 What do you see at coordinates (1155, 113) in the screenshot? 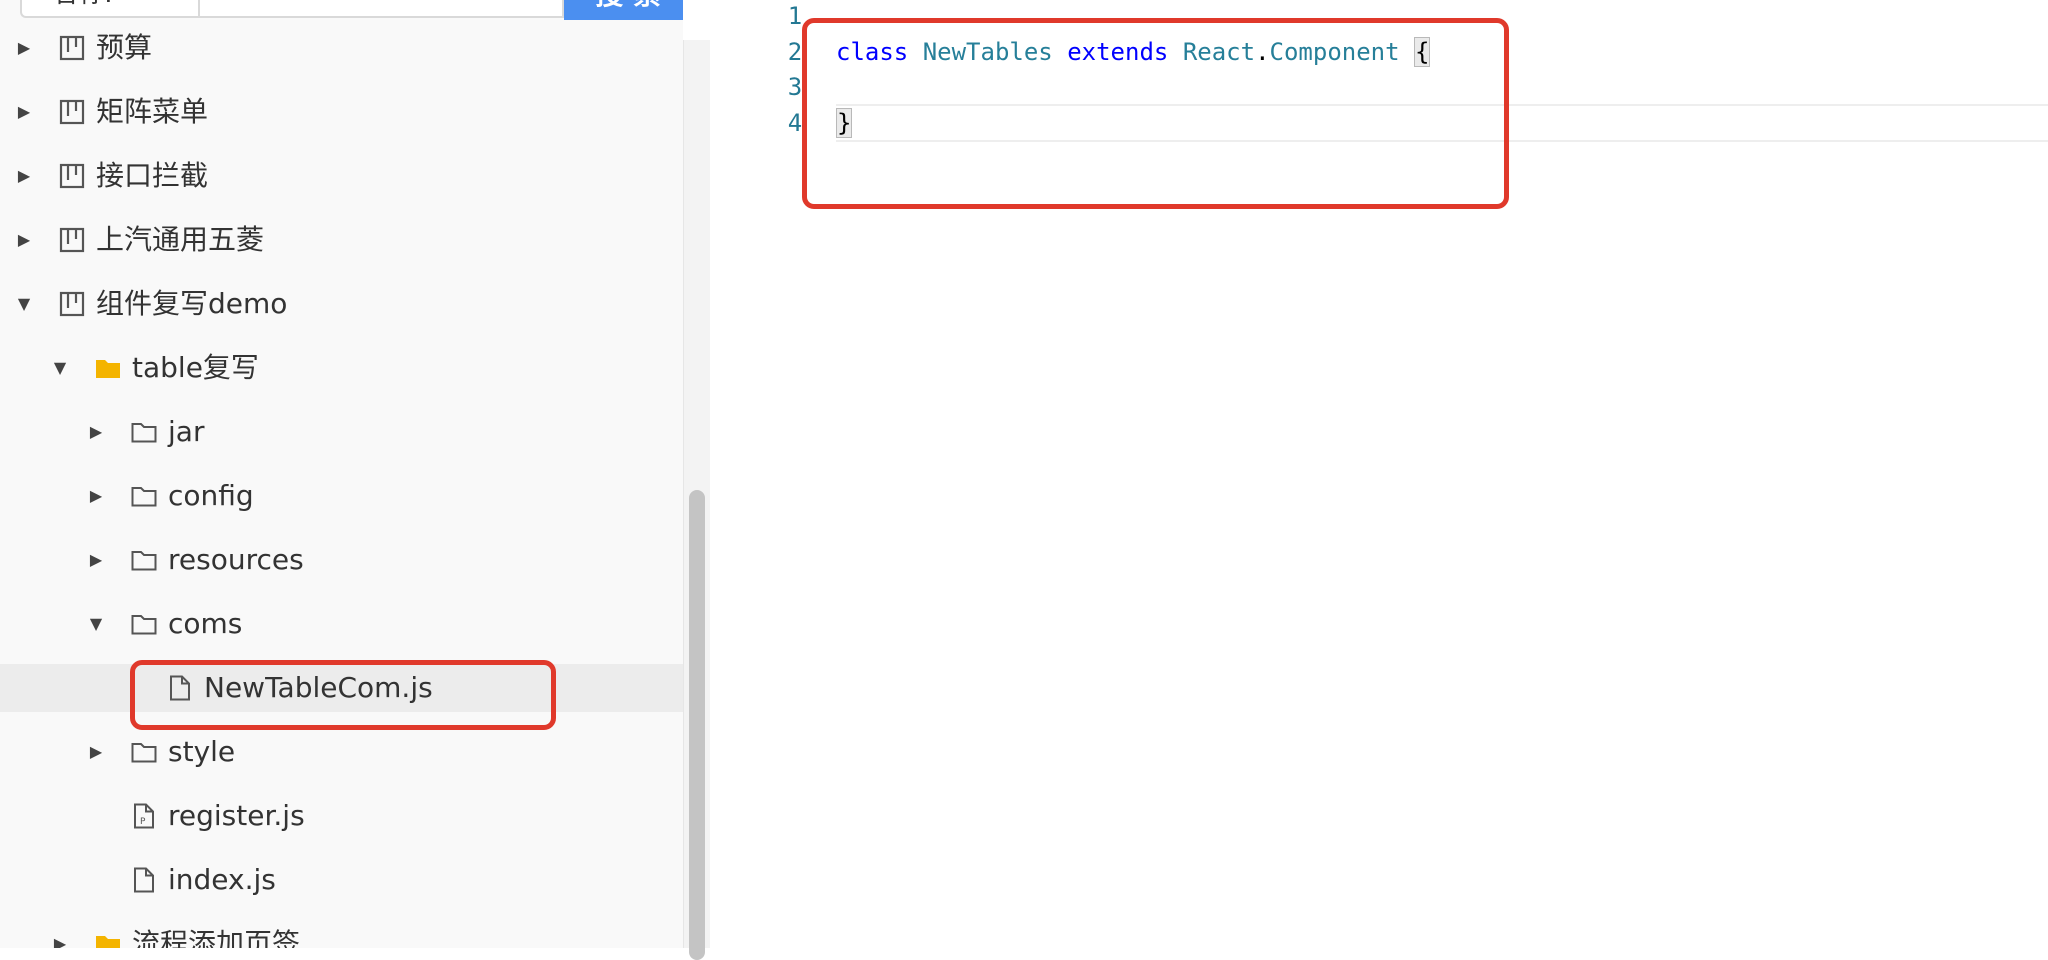
I see `code-highlight` at bounding box center [1155, 113].